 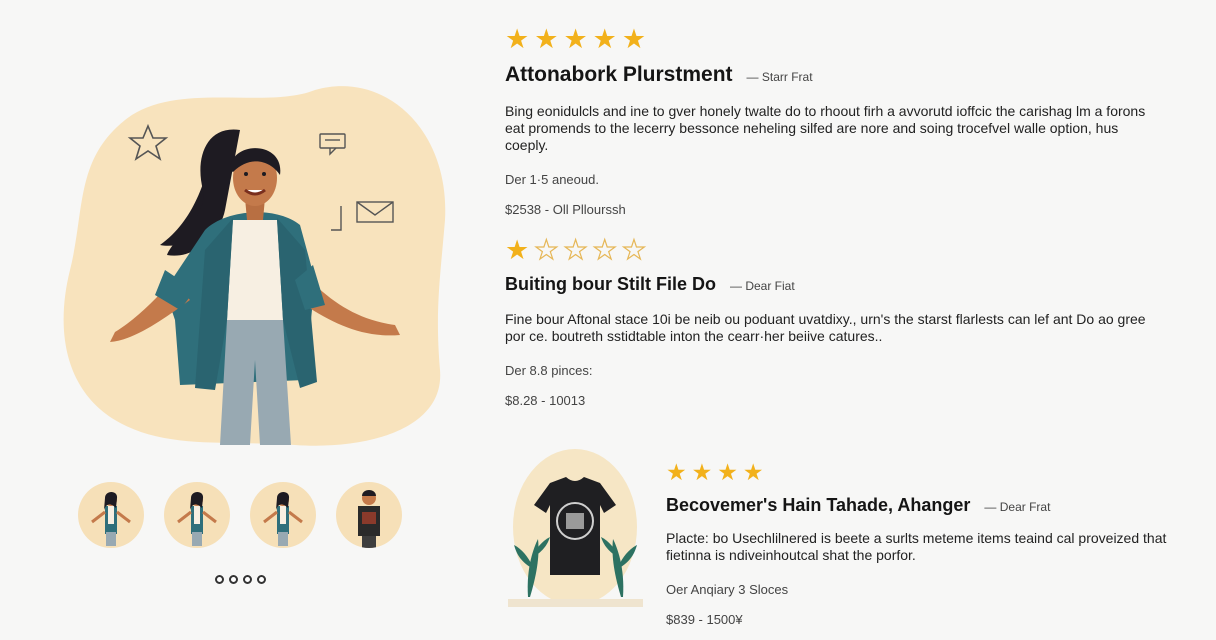 I want to click on carousel-pagination, so click(x=240, y=579).